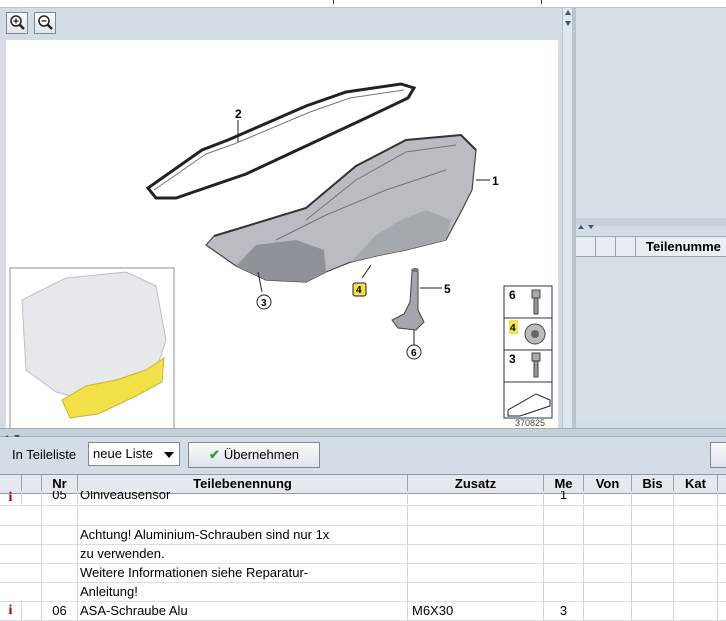 The image size is (726, 621). I want to click on table-row: Achtung! Aluminium-Schrauben sind nur 1x, so click(363, 535).